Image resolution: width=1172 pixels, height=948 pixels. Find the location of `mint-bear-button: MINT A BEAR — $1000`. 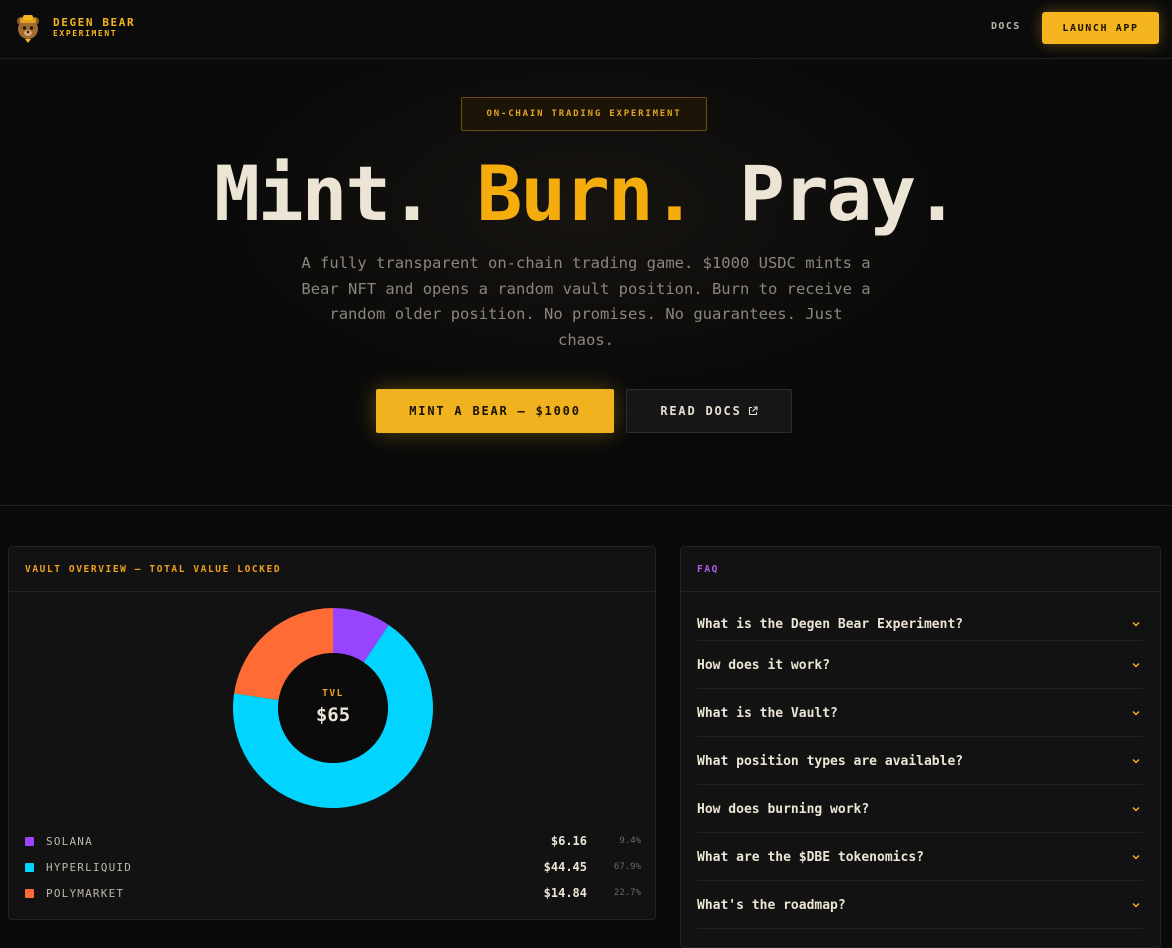

mint-bear-button: MINT A BEAR — $1000 is located at coordinates (495, 411).